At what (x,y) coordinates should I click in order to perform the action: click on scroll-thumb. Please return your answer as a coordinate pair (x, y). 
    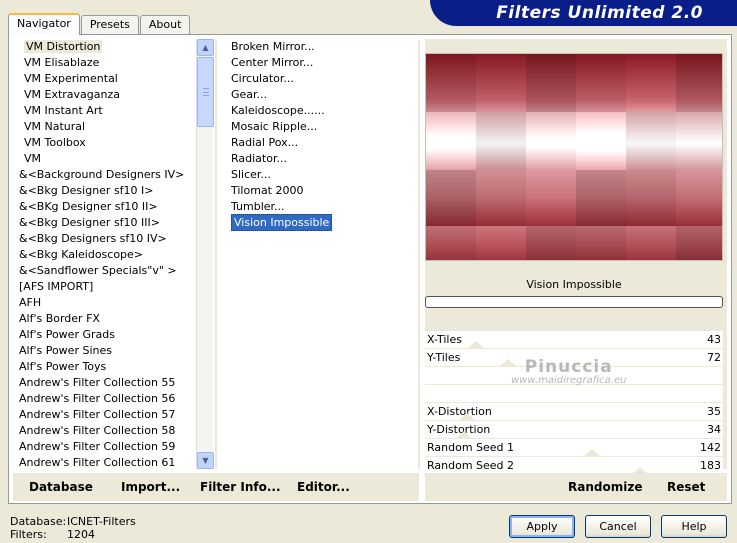
    Looking at the image, I should click on (205, 92).